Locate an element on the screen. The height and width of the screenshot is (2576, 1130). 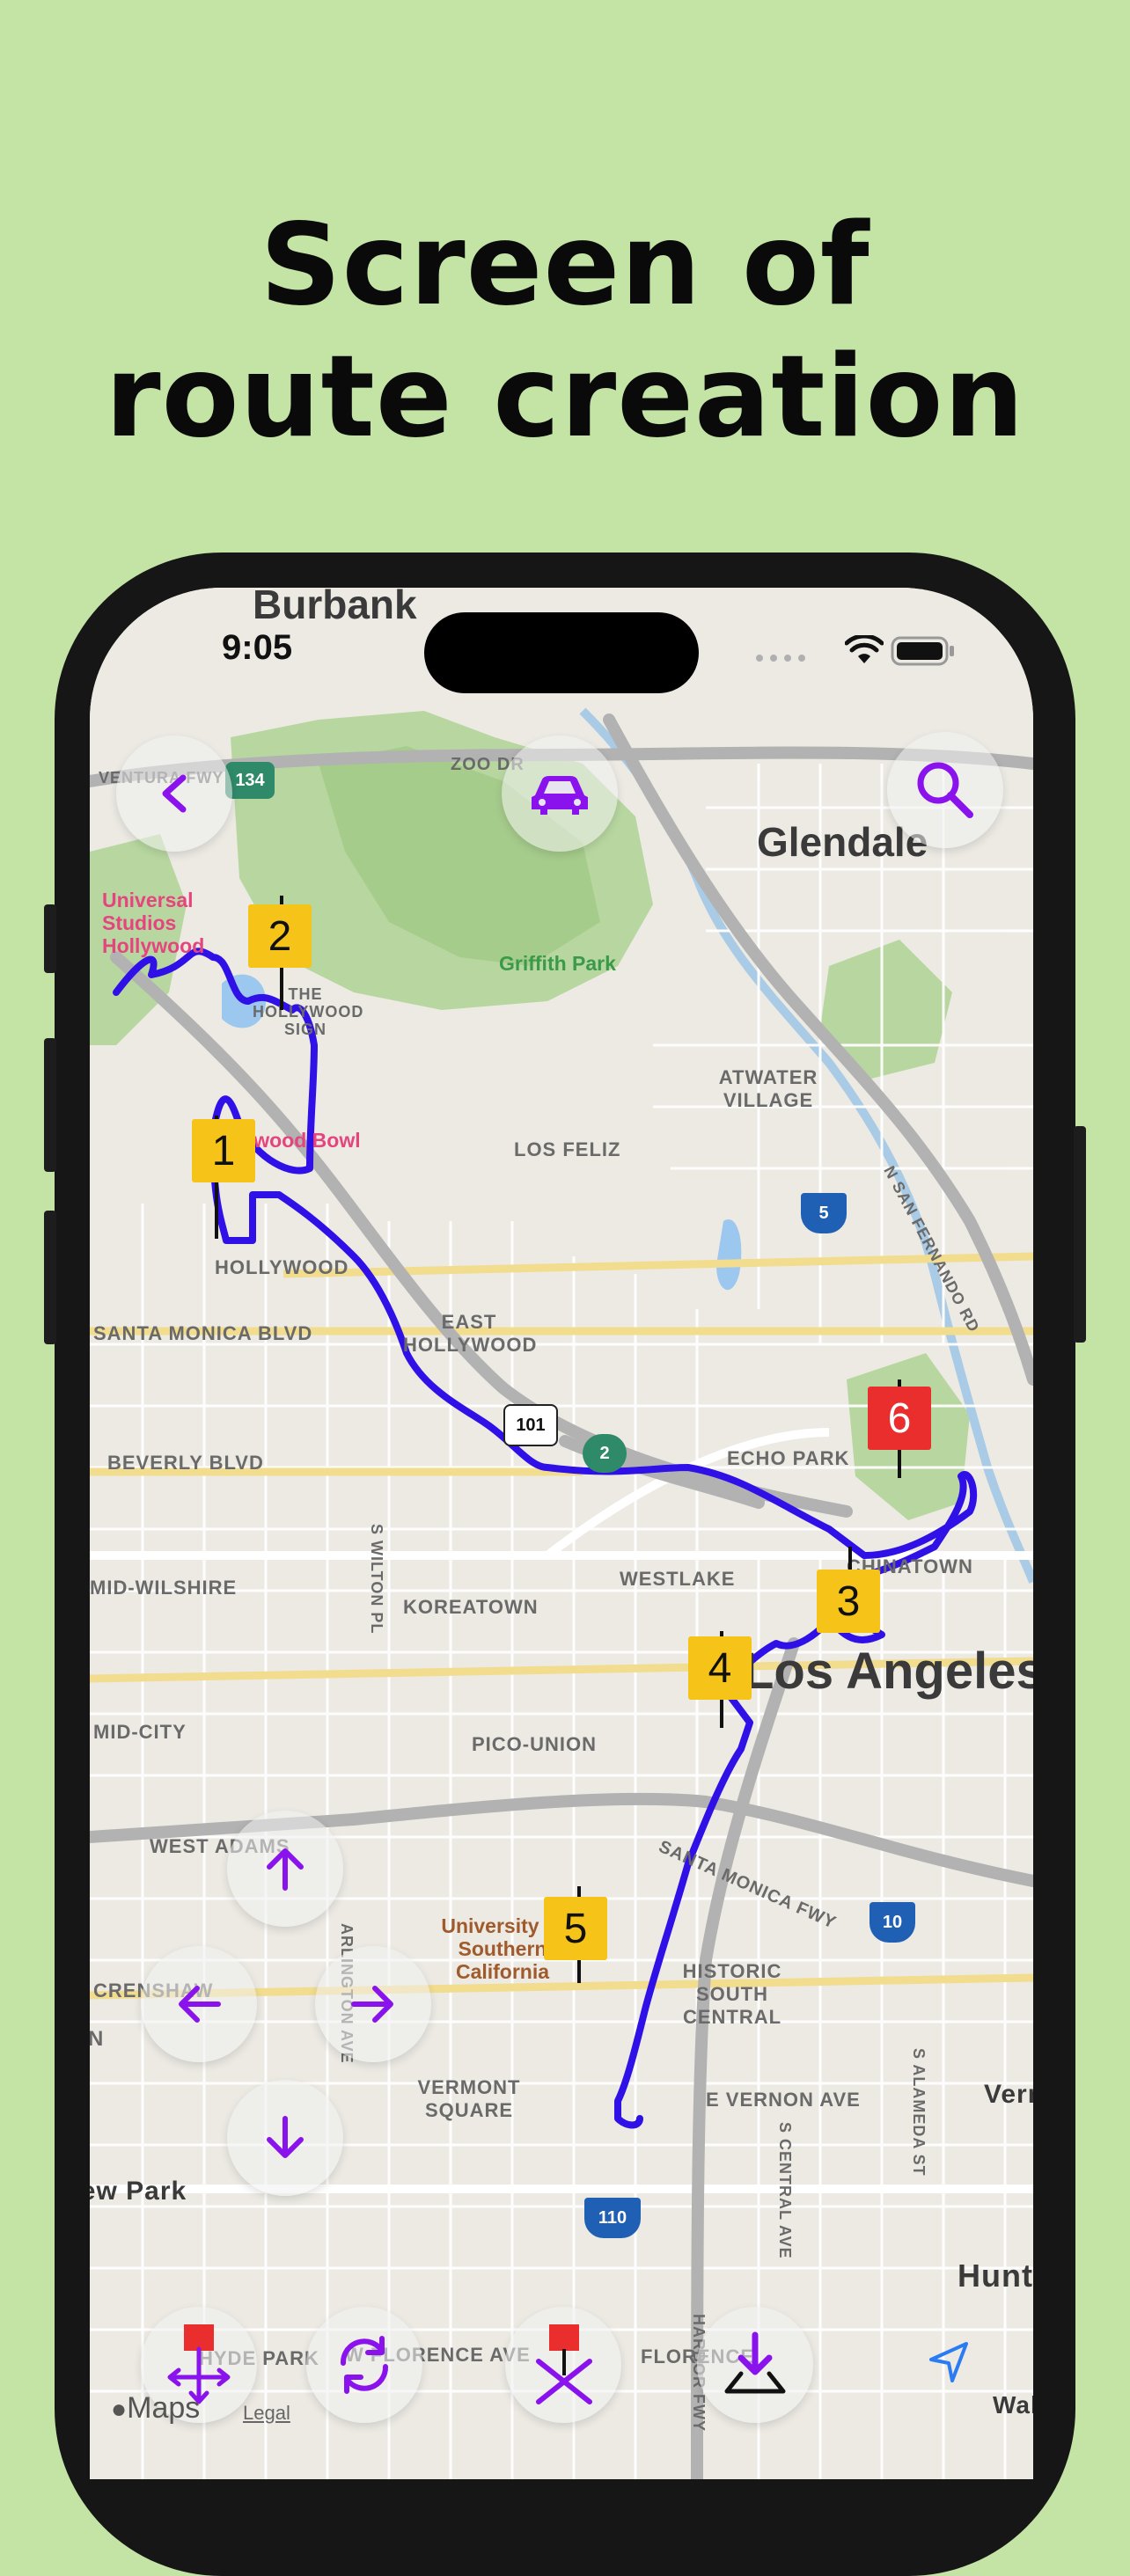
volume-down-button is located at coordinates (50, 1277).